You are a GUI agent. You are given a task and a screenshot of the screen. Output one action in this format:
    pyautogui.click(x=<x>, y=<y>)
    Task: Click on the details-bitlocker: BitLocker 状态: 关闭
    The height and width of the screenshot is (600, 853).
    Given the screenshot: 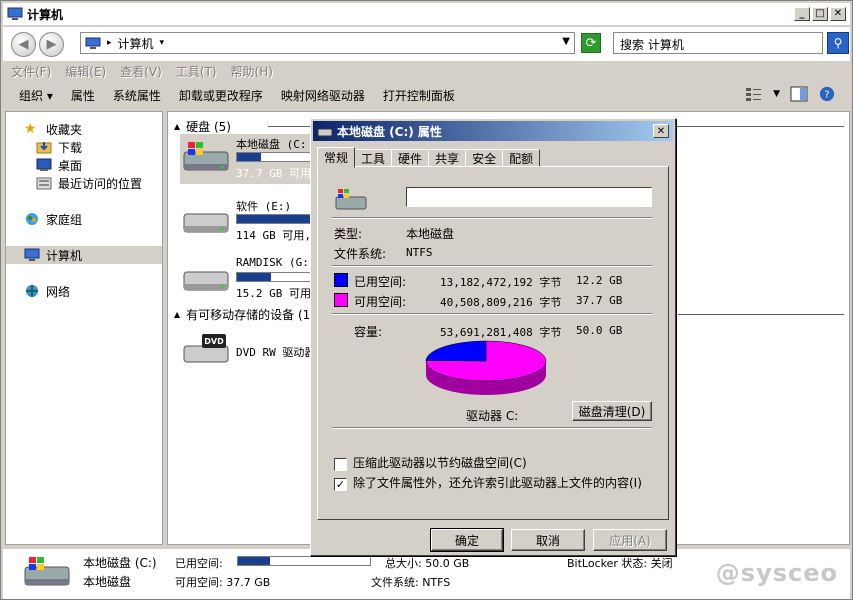 What is the action you would take?
    pyautogui.click(x=620, y=563)
    